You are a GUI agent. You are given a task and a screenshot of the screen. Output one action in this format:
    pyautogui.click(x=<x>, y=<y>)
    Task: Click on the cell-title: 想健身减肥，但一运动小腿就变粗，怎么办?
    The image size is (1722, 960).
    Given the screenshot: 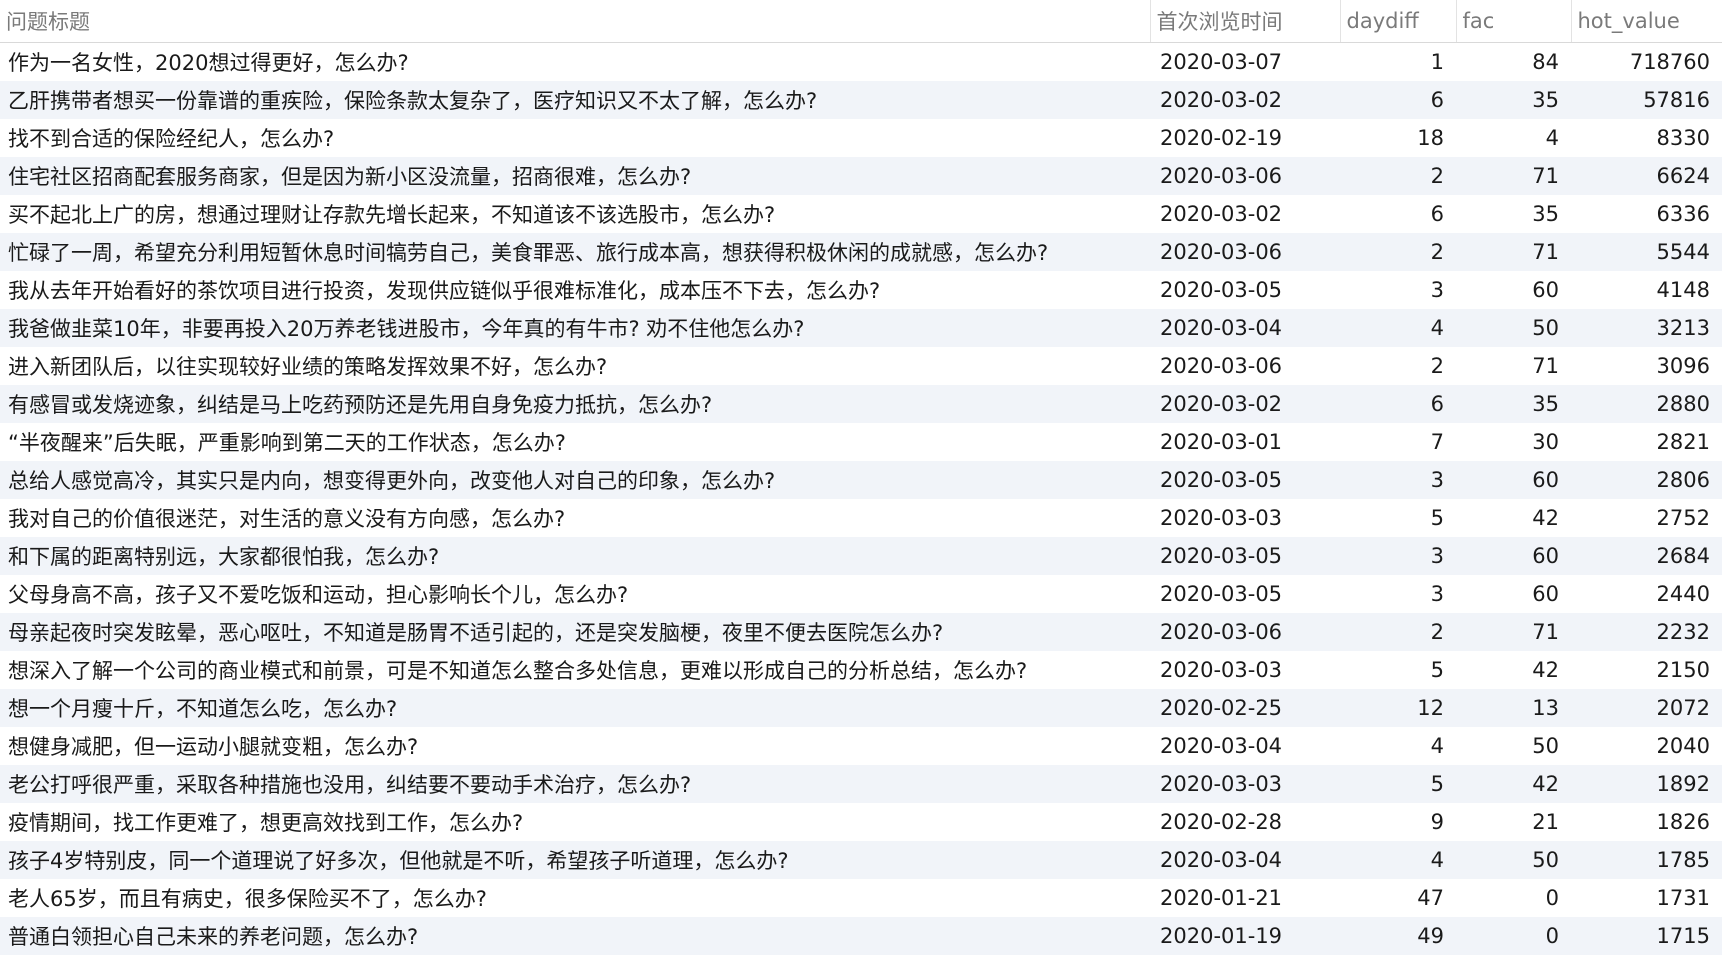 What is the action you would take?
    pyautogui.click(x=575, y=746)
    